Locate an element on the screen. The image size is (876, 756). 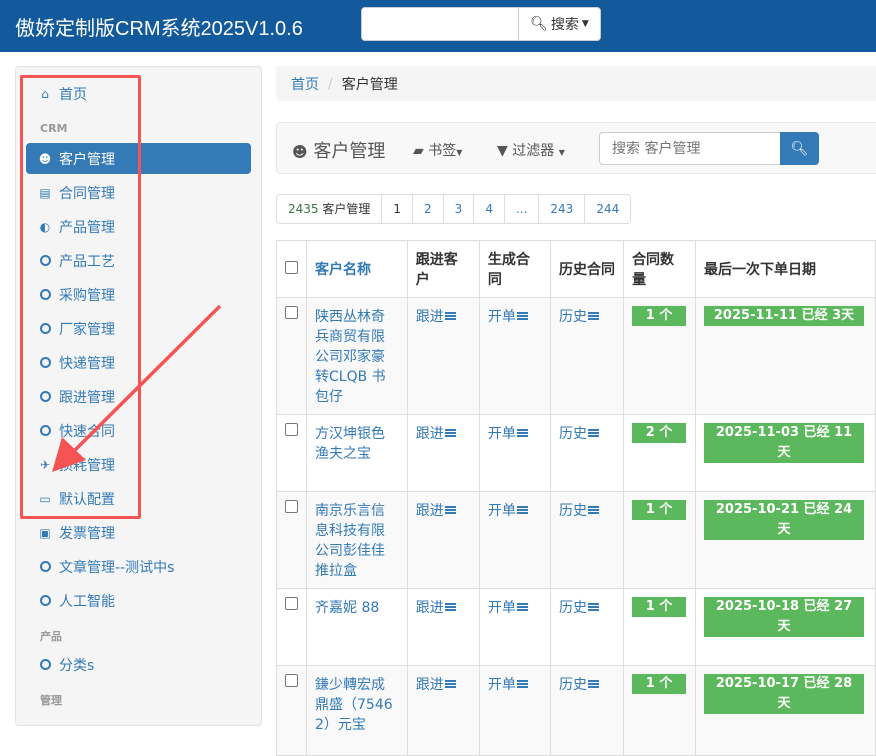
sidebar-item-13: ▣ 发票管理 is located at coordinates (138, 532).